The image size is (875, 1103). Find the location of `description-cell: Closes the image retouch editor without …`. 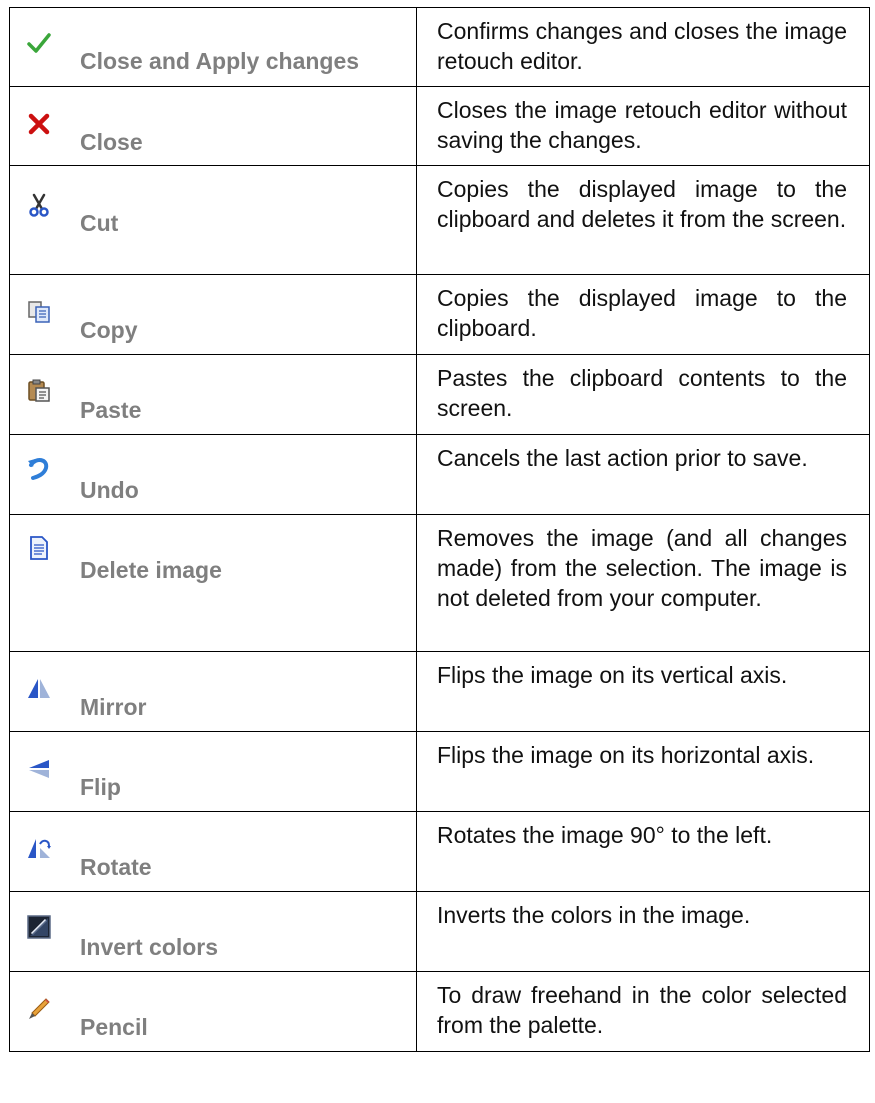

description-cell: Closes the image retouch editor without … is located at coordinates (643, 126).